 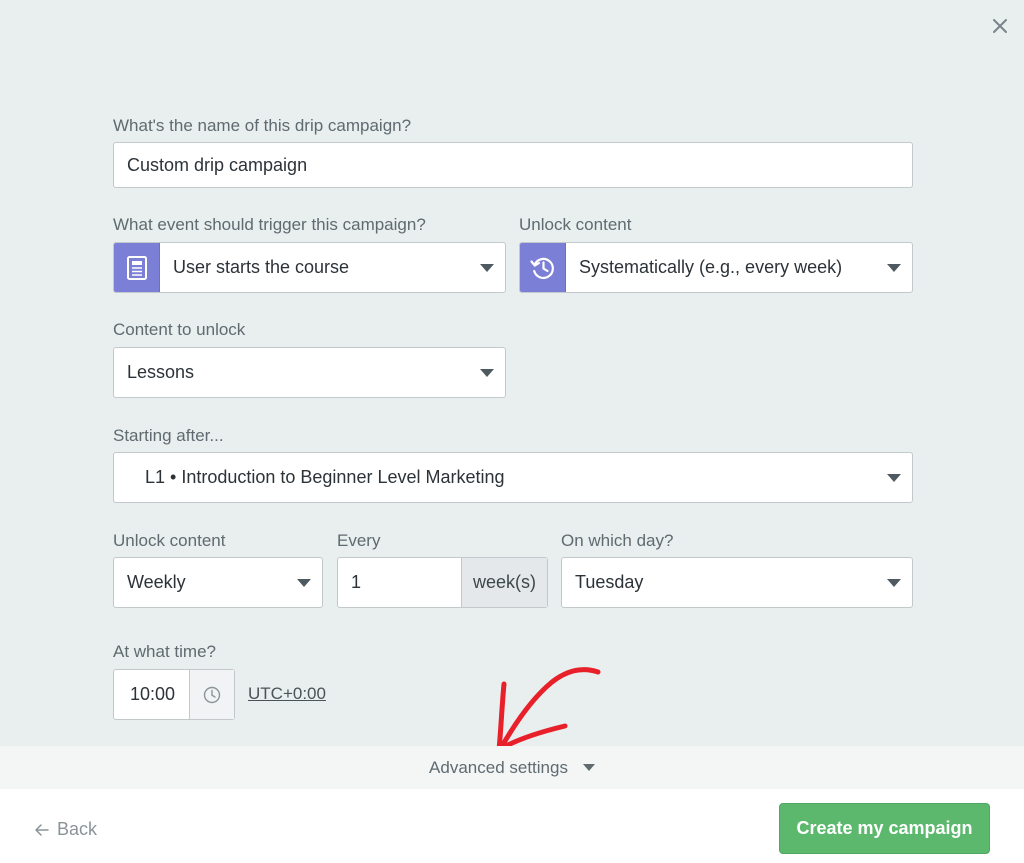 I want to click on trigger-select: User starts the course, so click(x=309, y=267).